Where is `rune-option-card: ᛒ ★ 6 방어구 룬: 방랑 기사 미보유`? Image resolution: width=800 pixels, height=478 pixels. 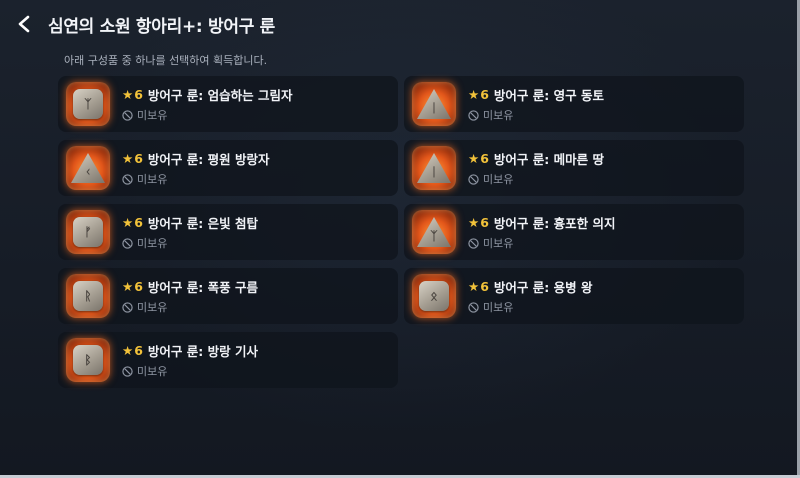 rune-option-card: ᛒ ★ 6 방어구 룬: 방랑 기사 미보유 is located at coordinates (228, 360).